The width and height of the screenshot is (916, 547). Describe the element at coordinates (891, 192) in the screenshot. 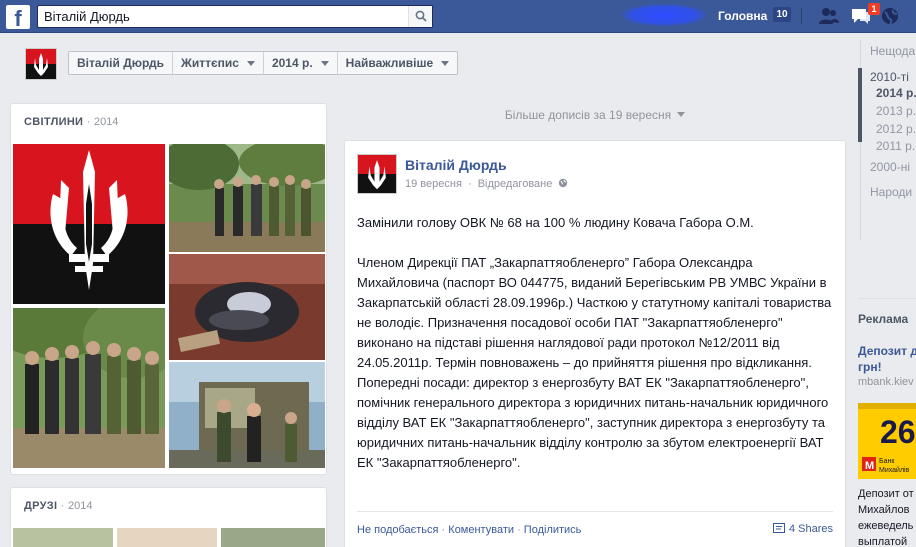

I see `year-nav-born: Народи` at that location.